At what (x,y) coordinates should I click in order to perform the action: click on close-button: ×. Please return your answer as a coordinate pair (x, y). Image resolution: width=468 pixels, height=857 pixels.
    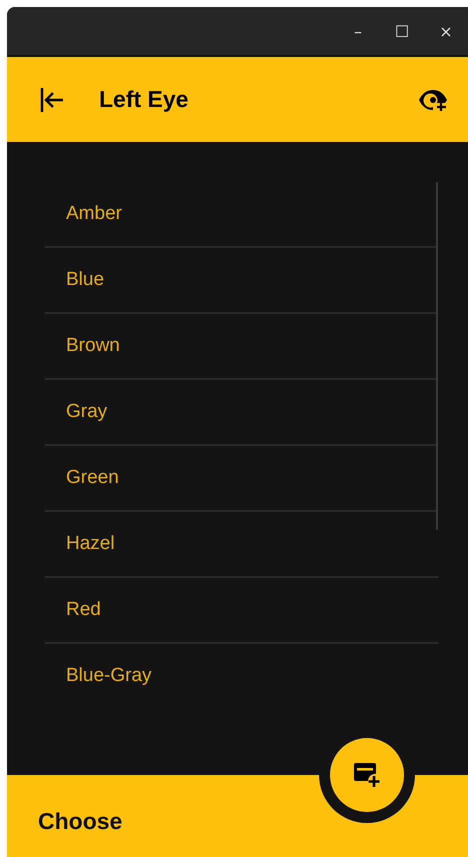
    Looking at the image, I should click on (446, 31).